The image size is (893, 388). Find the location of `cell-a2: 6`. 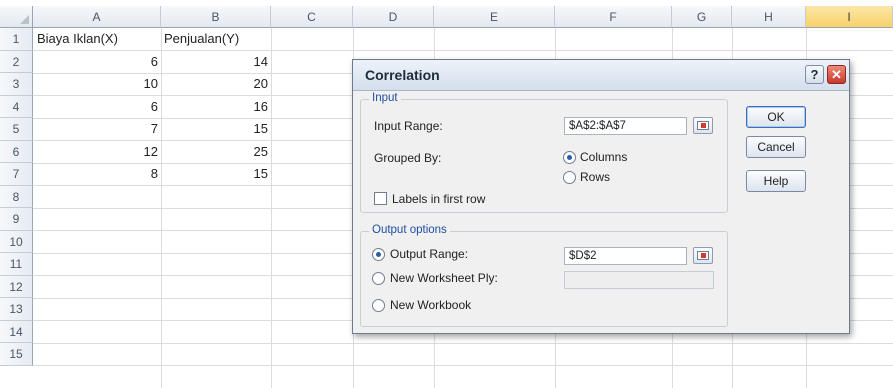

cell-a2: 6 is located at coordinates (95, 62).